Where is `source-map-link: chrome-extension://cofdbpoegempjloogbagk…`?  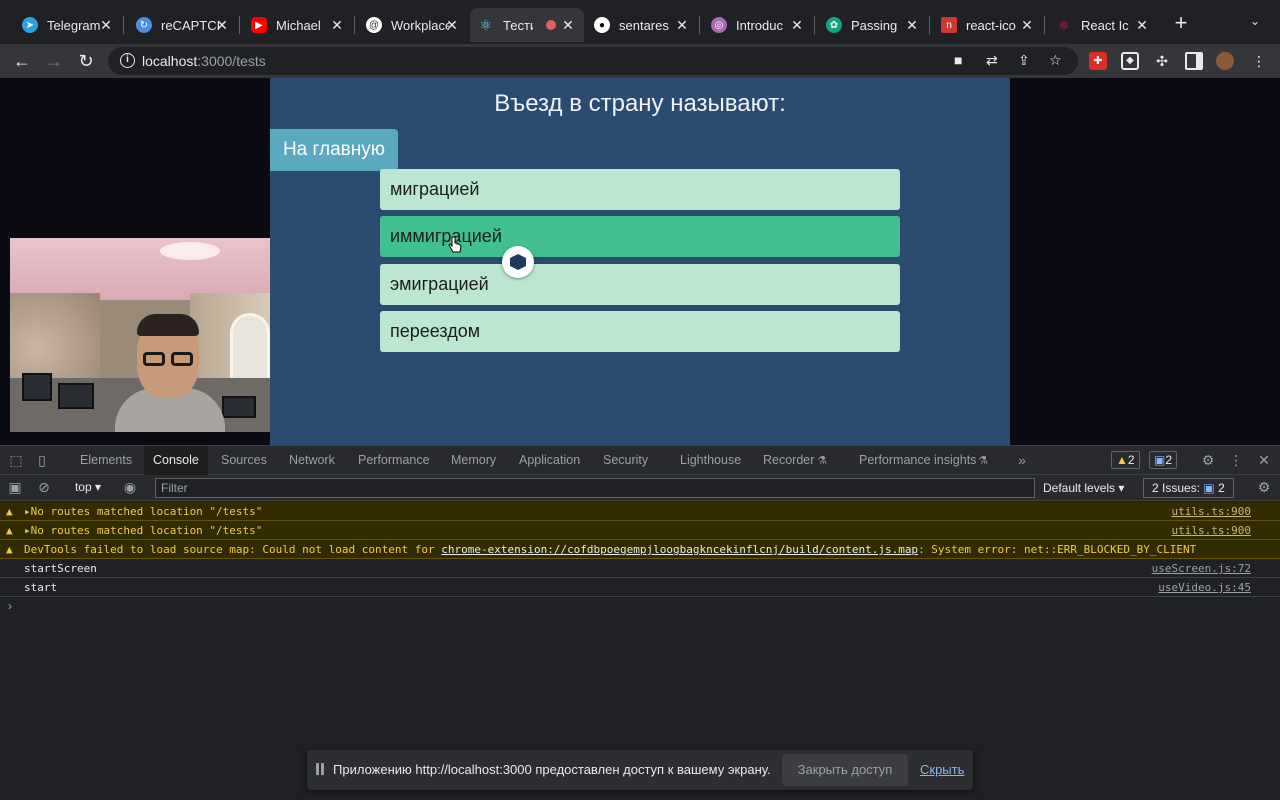
source-map-link: chrome-extension://cofdbpoegempjloogbagk… is located at coordinates (679, 549).